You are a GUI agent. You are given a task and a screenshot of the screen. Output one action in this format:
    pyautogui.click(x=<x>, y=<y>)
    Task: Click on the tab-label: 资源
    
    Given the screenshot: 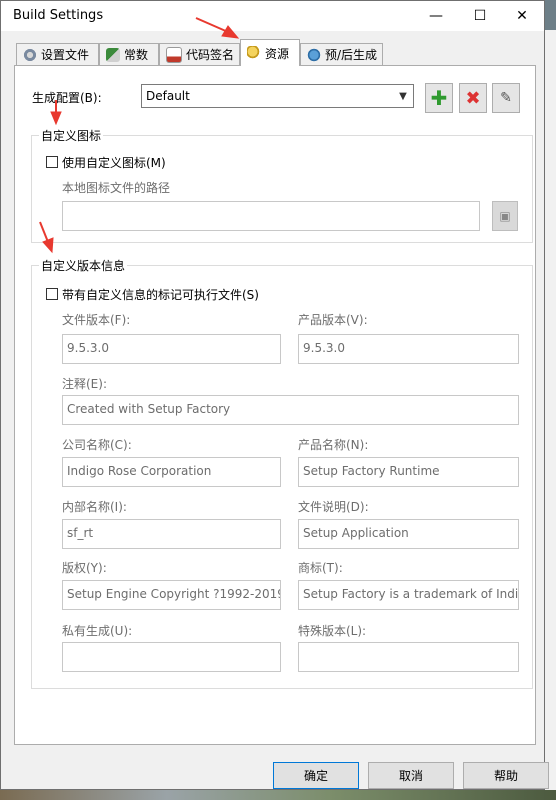 What is the action you would take?
    pyautogui.click(x=277, y=53)
    